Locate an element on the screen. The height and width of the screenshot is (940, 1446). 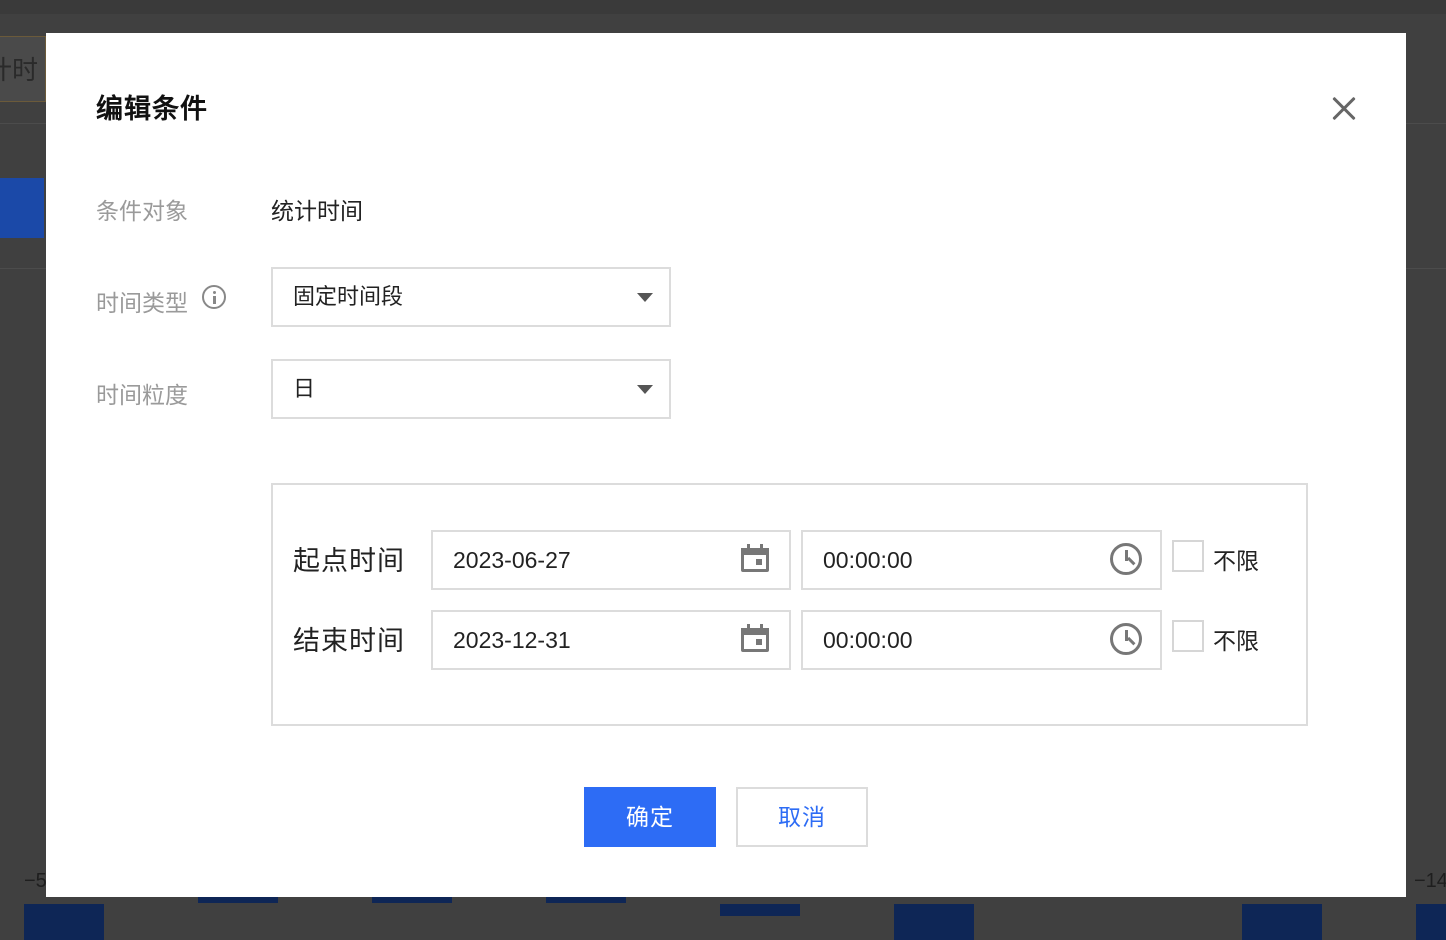
dialog-title: 编辑条件 is located at coordinates (152, 109).